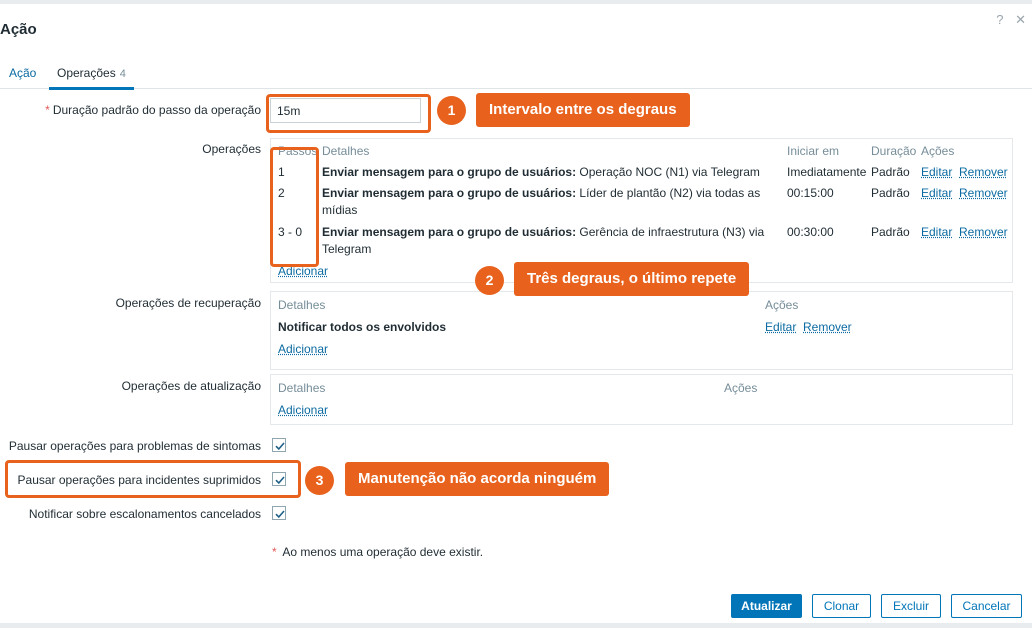 This screenshot has width=1032, height=628. Describe the element at coordinates (641, 399) in the screenshot. I see `update-table: Detalhes Ações Adicionar` at that location.